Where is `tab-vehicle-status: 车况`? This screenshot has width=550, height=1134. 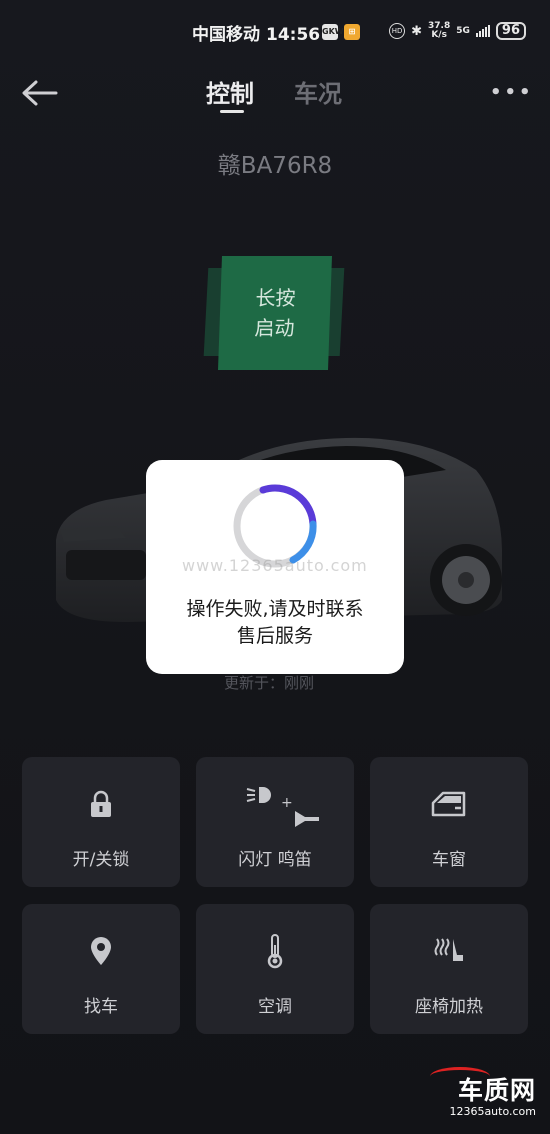
tab-vehicle-status: 车况 is located at coordinates (318, 91).